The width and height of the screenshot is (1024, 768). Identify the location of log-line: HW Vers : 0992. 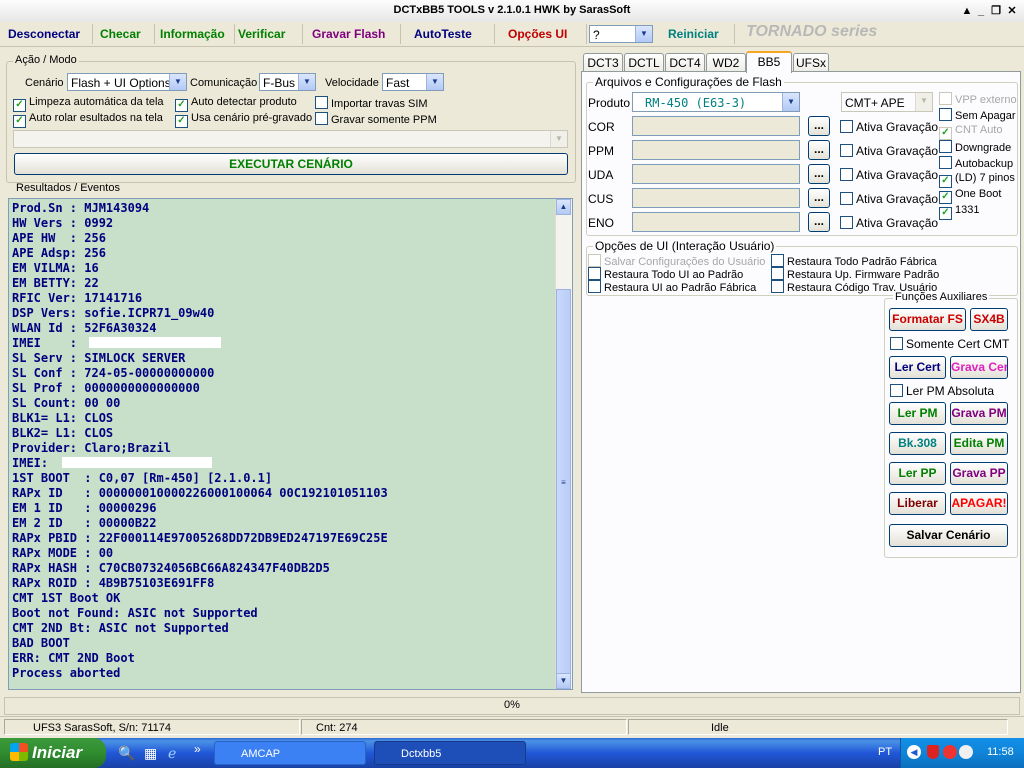
(63, 223).